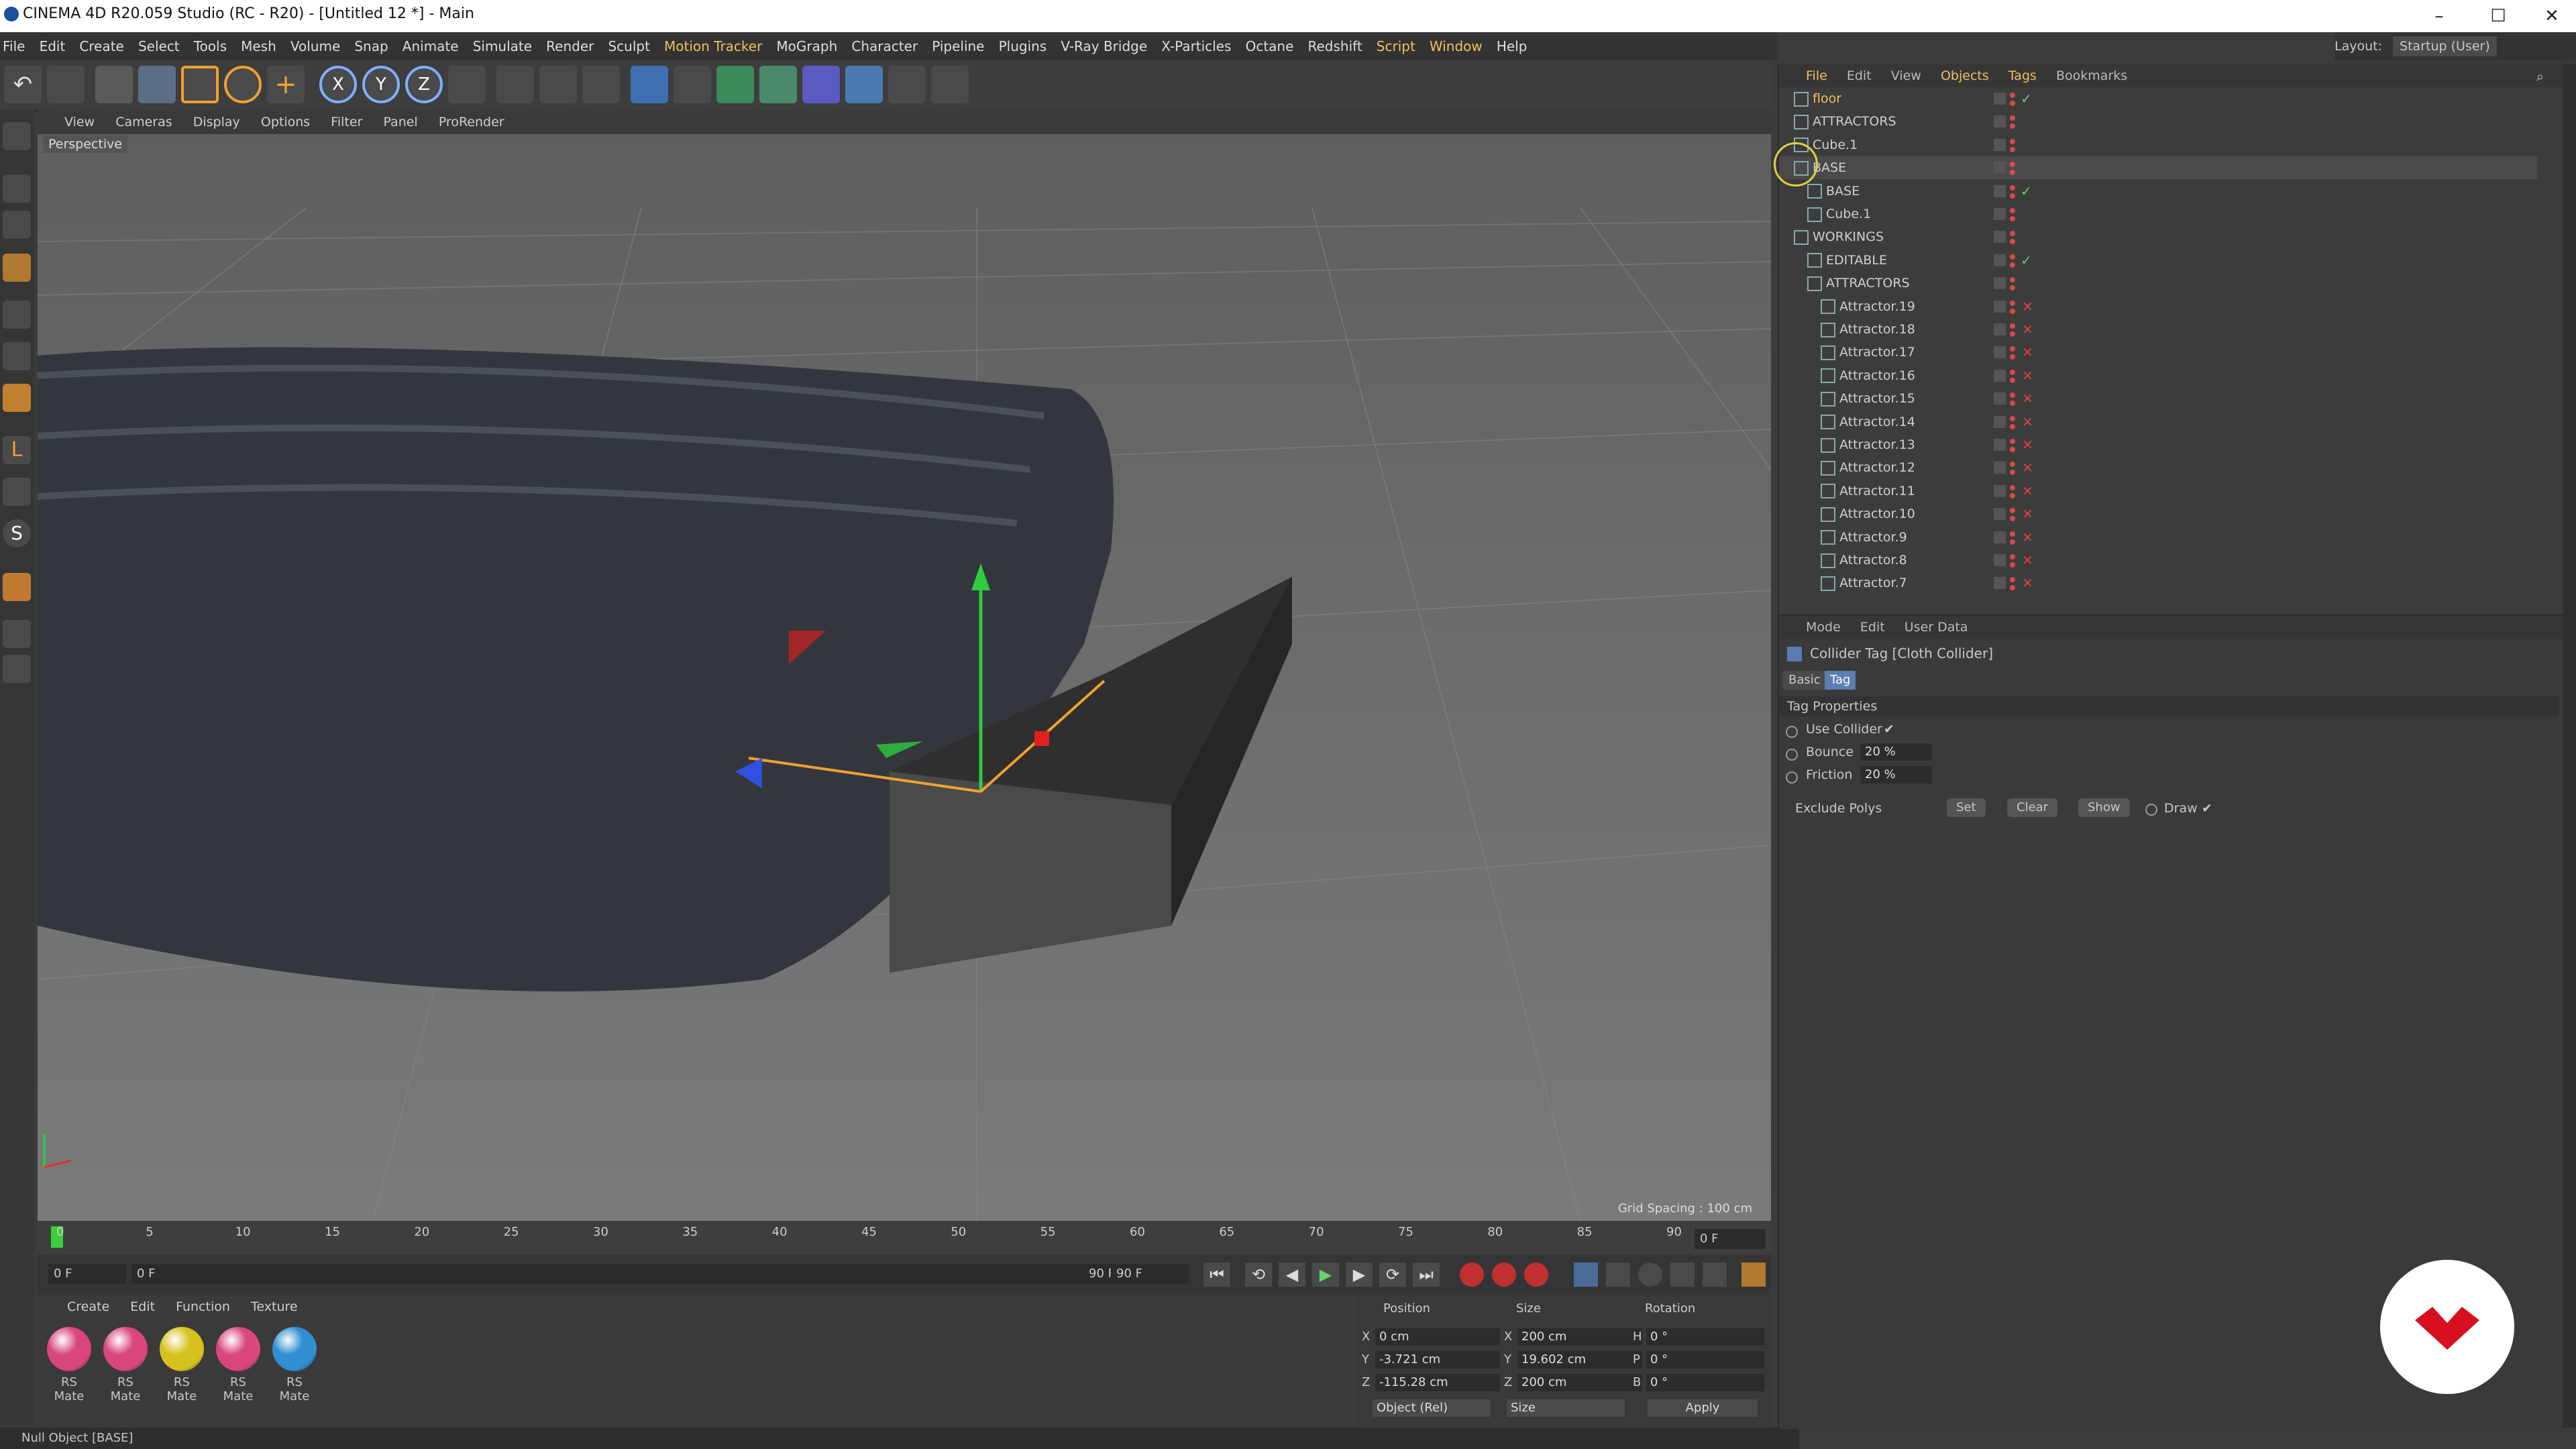 The image size is (2576, 1449). I want to click on tab-tag: Tag, so click(1840, 680).